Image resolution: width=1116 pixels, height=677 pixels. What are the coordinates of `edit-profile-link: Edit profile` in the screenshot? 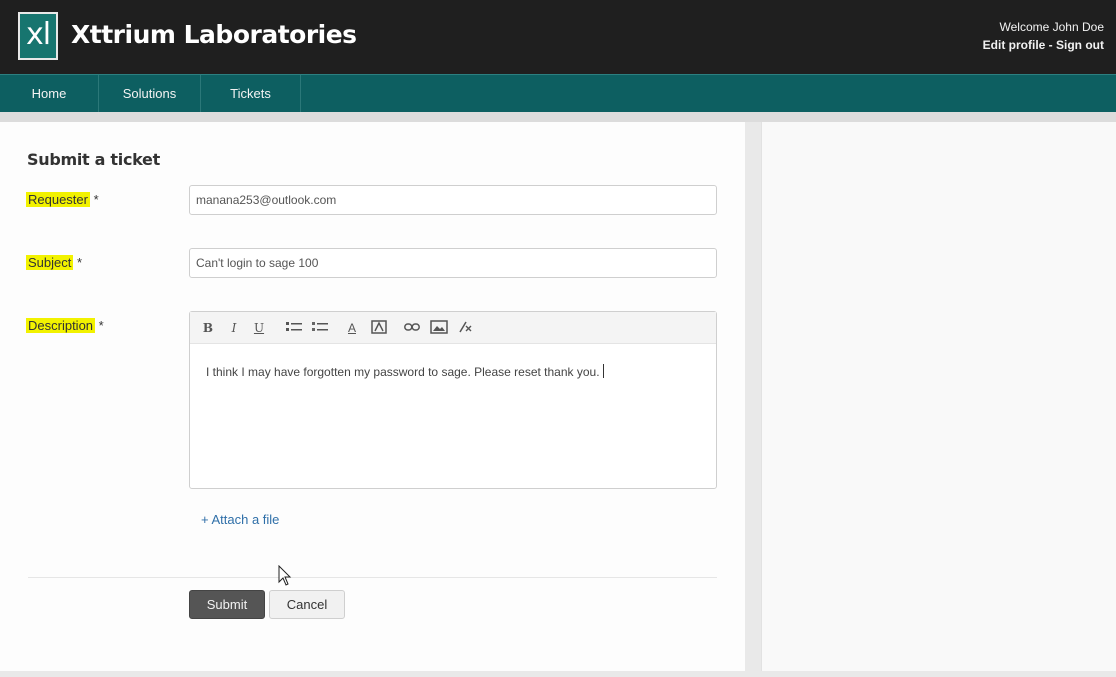 It's located at (1014, 45).